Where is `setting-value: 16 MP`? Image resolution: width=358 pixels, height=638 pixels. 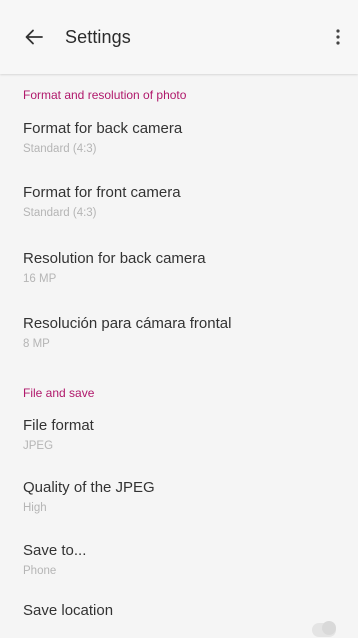 setting-value: 16 MP is located at coordinates (40, 279).